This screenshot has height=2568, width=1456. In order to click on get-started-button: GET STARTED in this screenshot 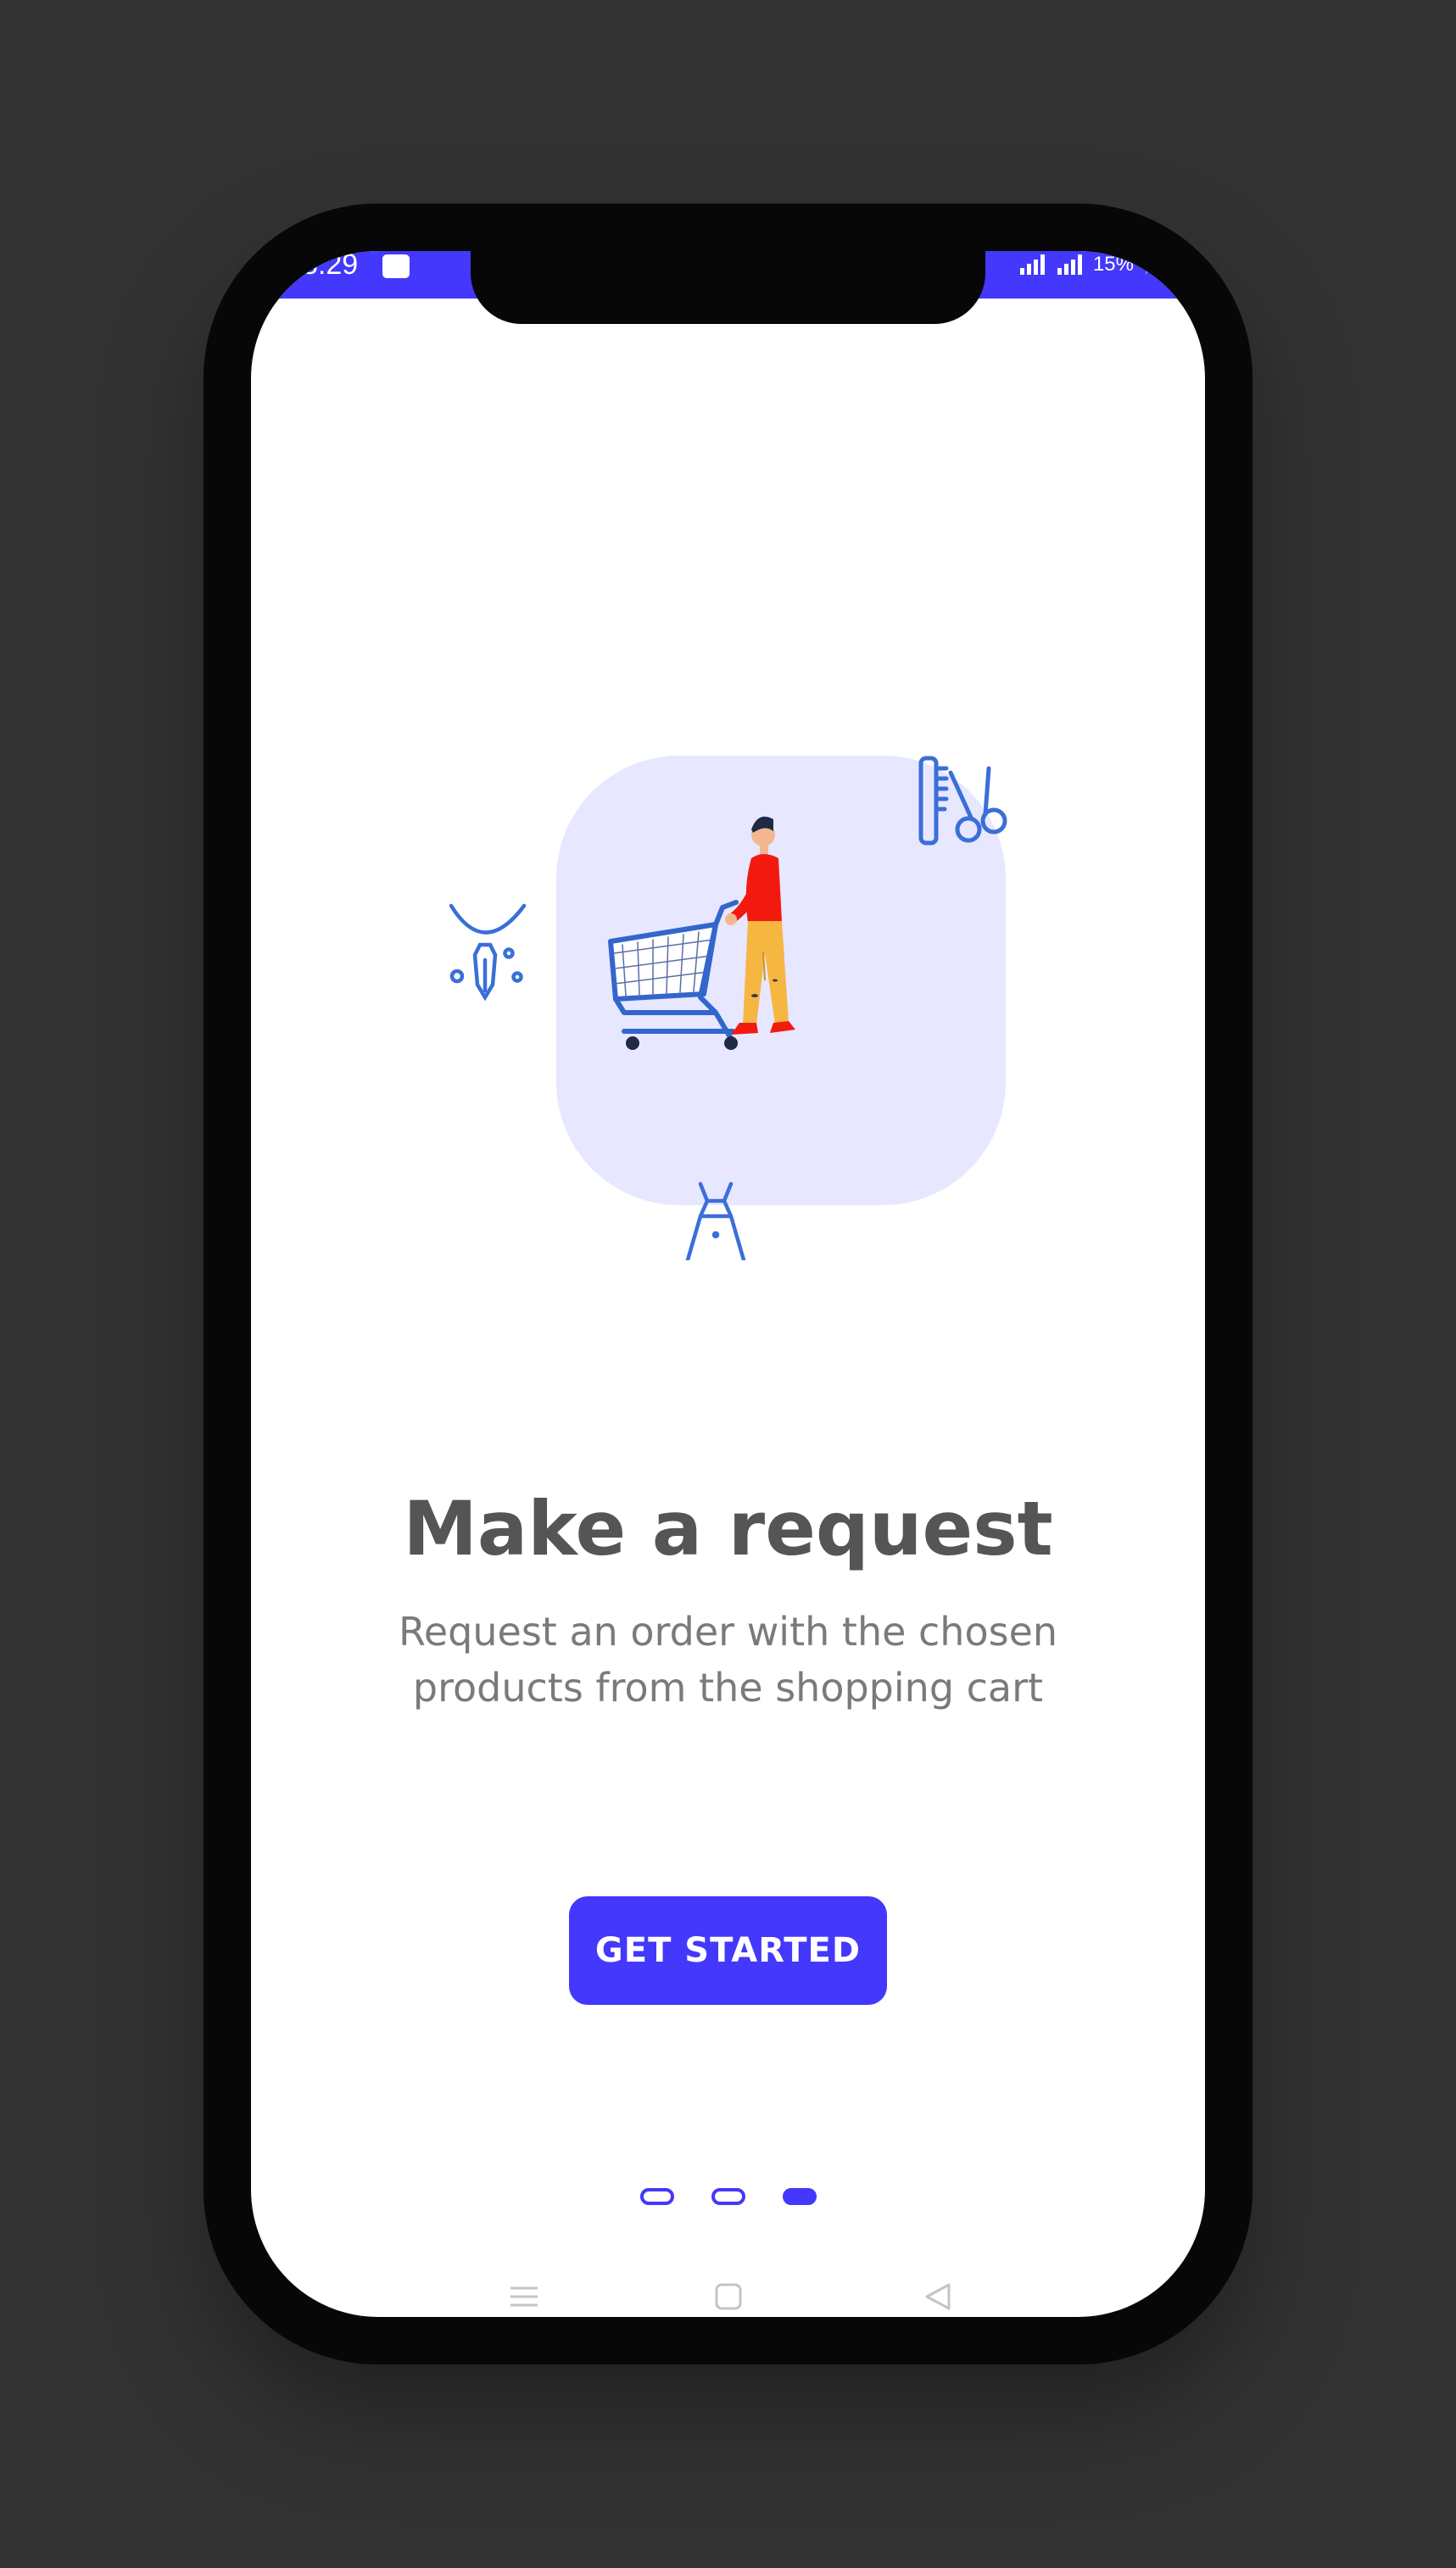, I will do `click(728, 1950)`.